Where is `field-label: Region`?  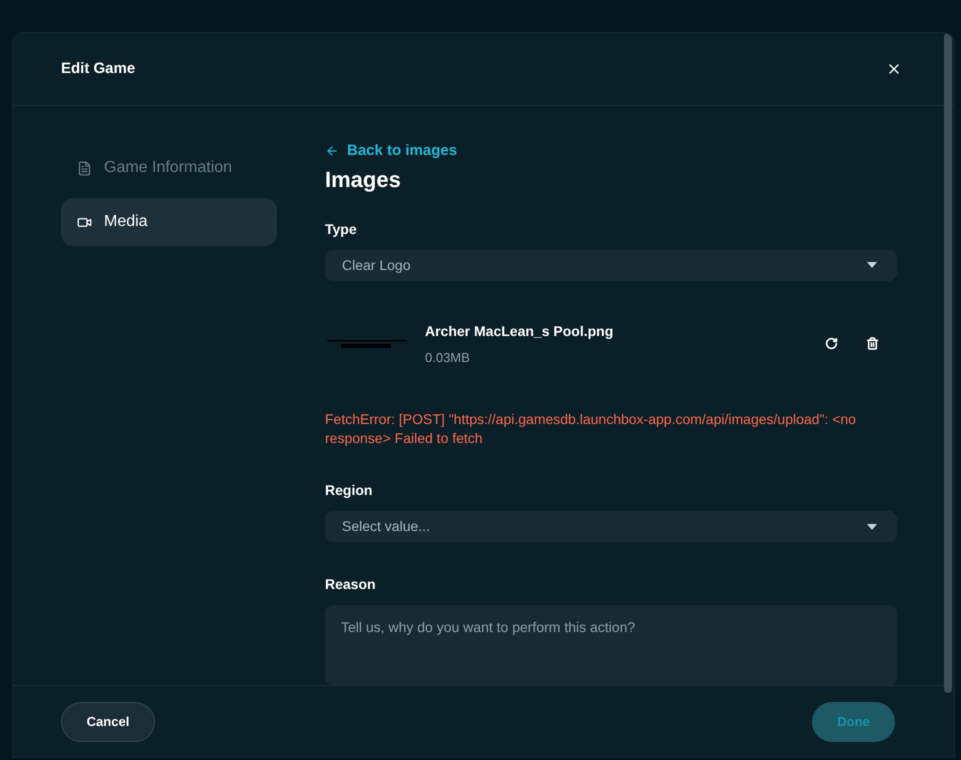
field-label: Region is located at coordinates (349, 490).